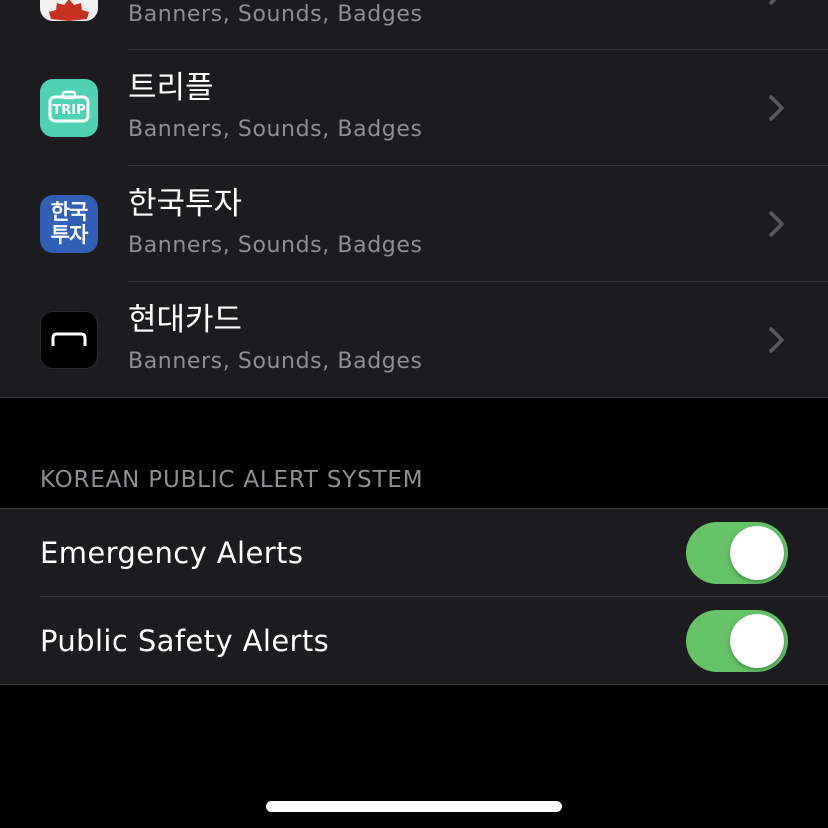  I want to click on home-indicator, so click(414, 806).